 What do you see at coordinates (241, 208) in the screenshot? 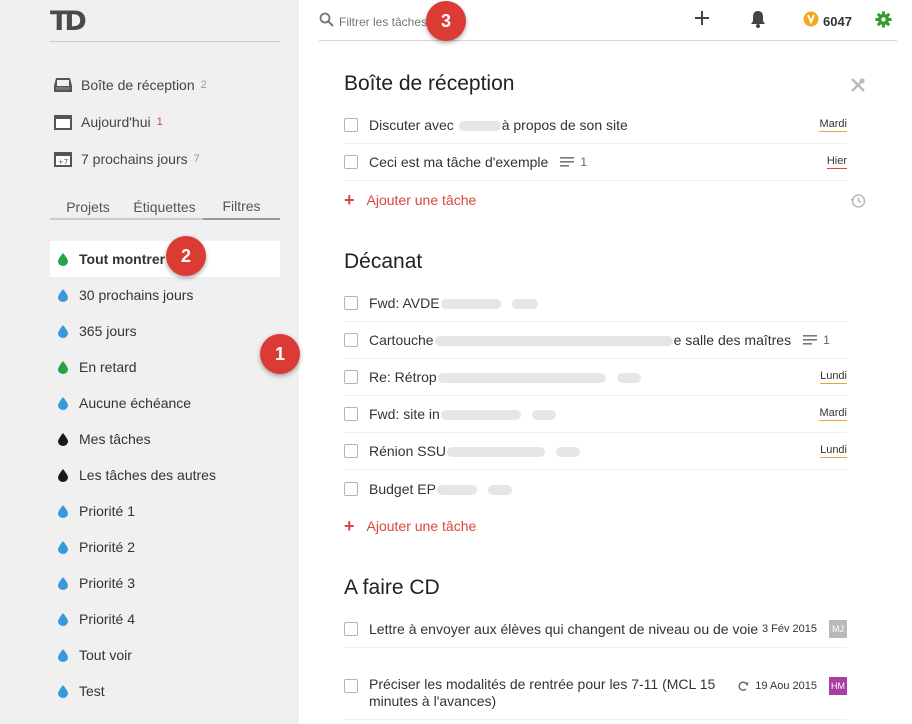
I see `tab-filtres: Filtres` at bounding box center [241, 208].